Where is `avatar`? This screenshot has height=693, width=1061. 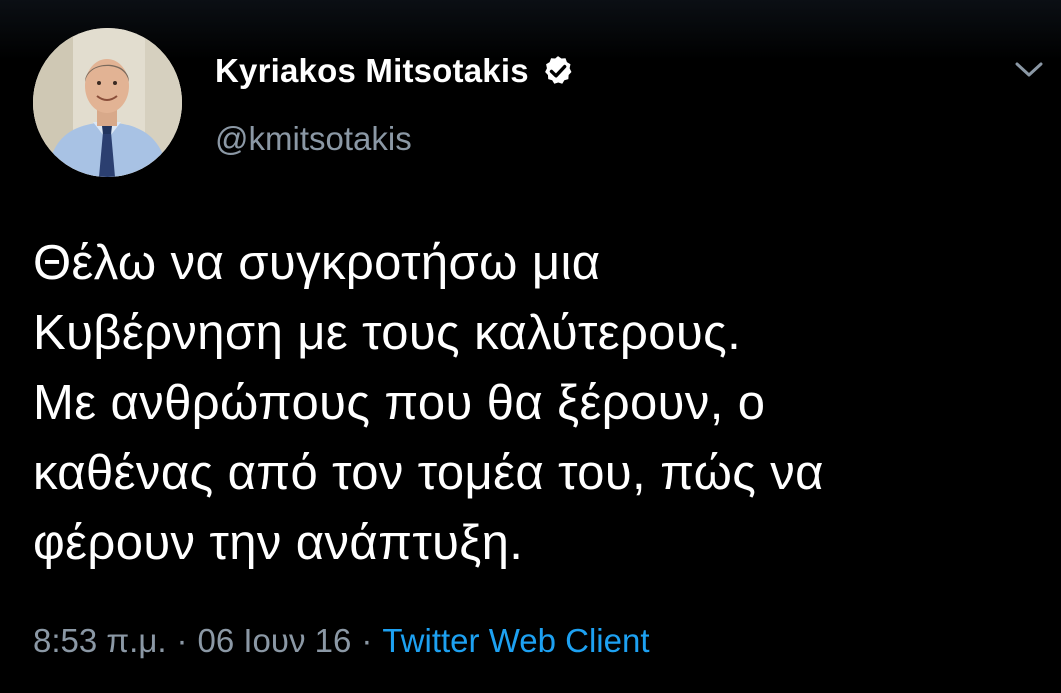
avatar is located at coordinates (107, 102).